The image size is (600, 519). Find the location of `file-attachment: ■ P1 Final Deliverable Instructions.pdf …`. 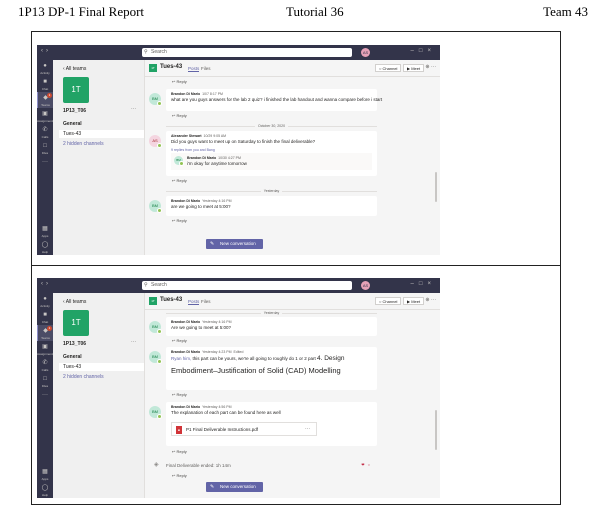

file-attachment: ■ P1 Final Deliverable Instructions.pdf … is located at coordinates (244, 429).